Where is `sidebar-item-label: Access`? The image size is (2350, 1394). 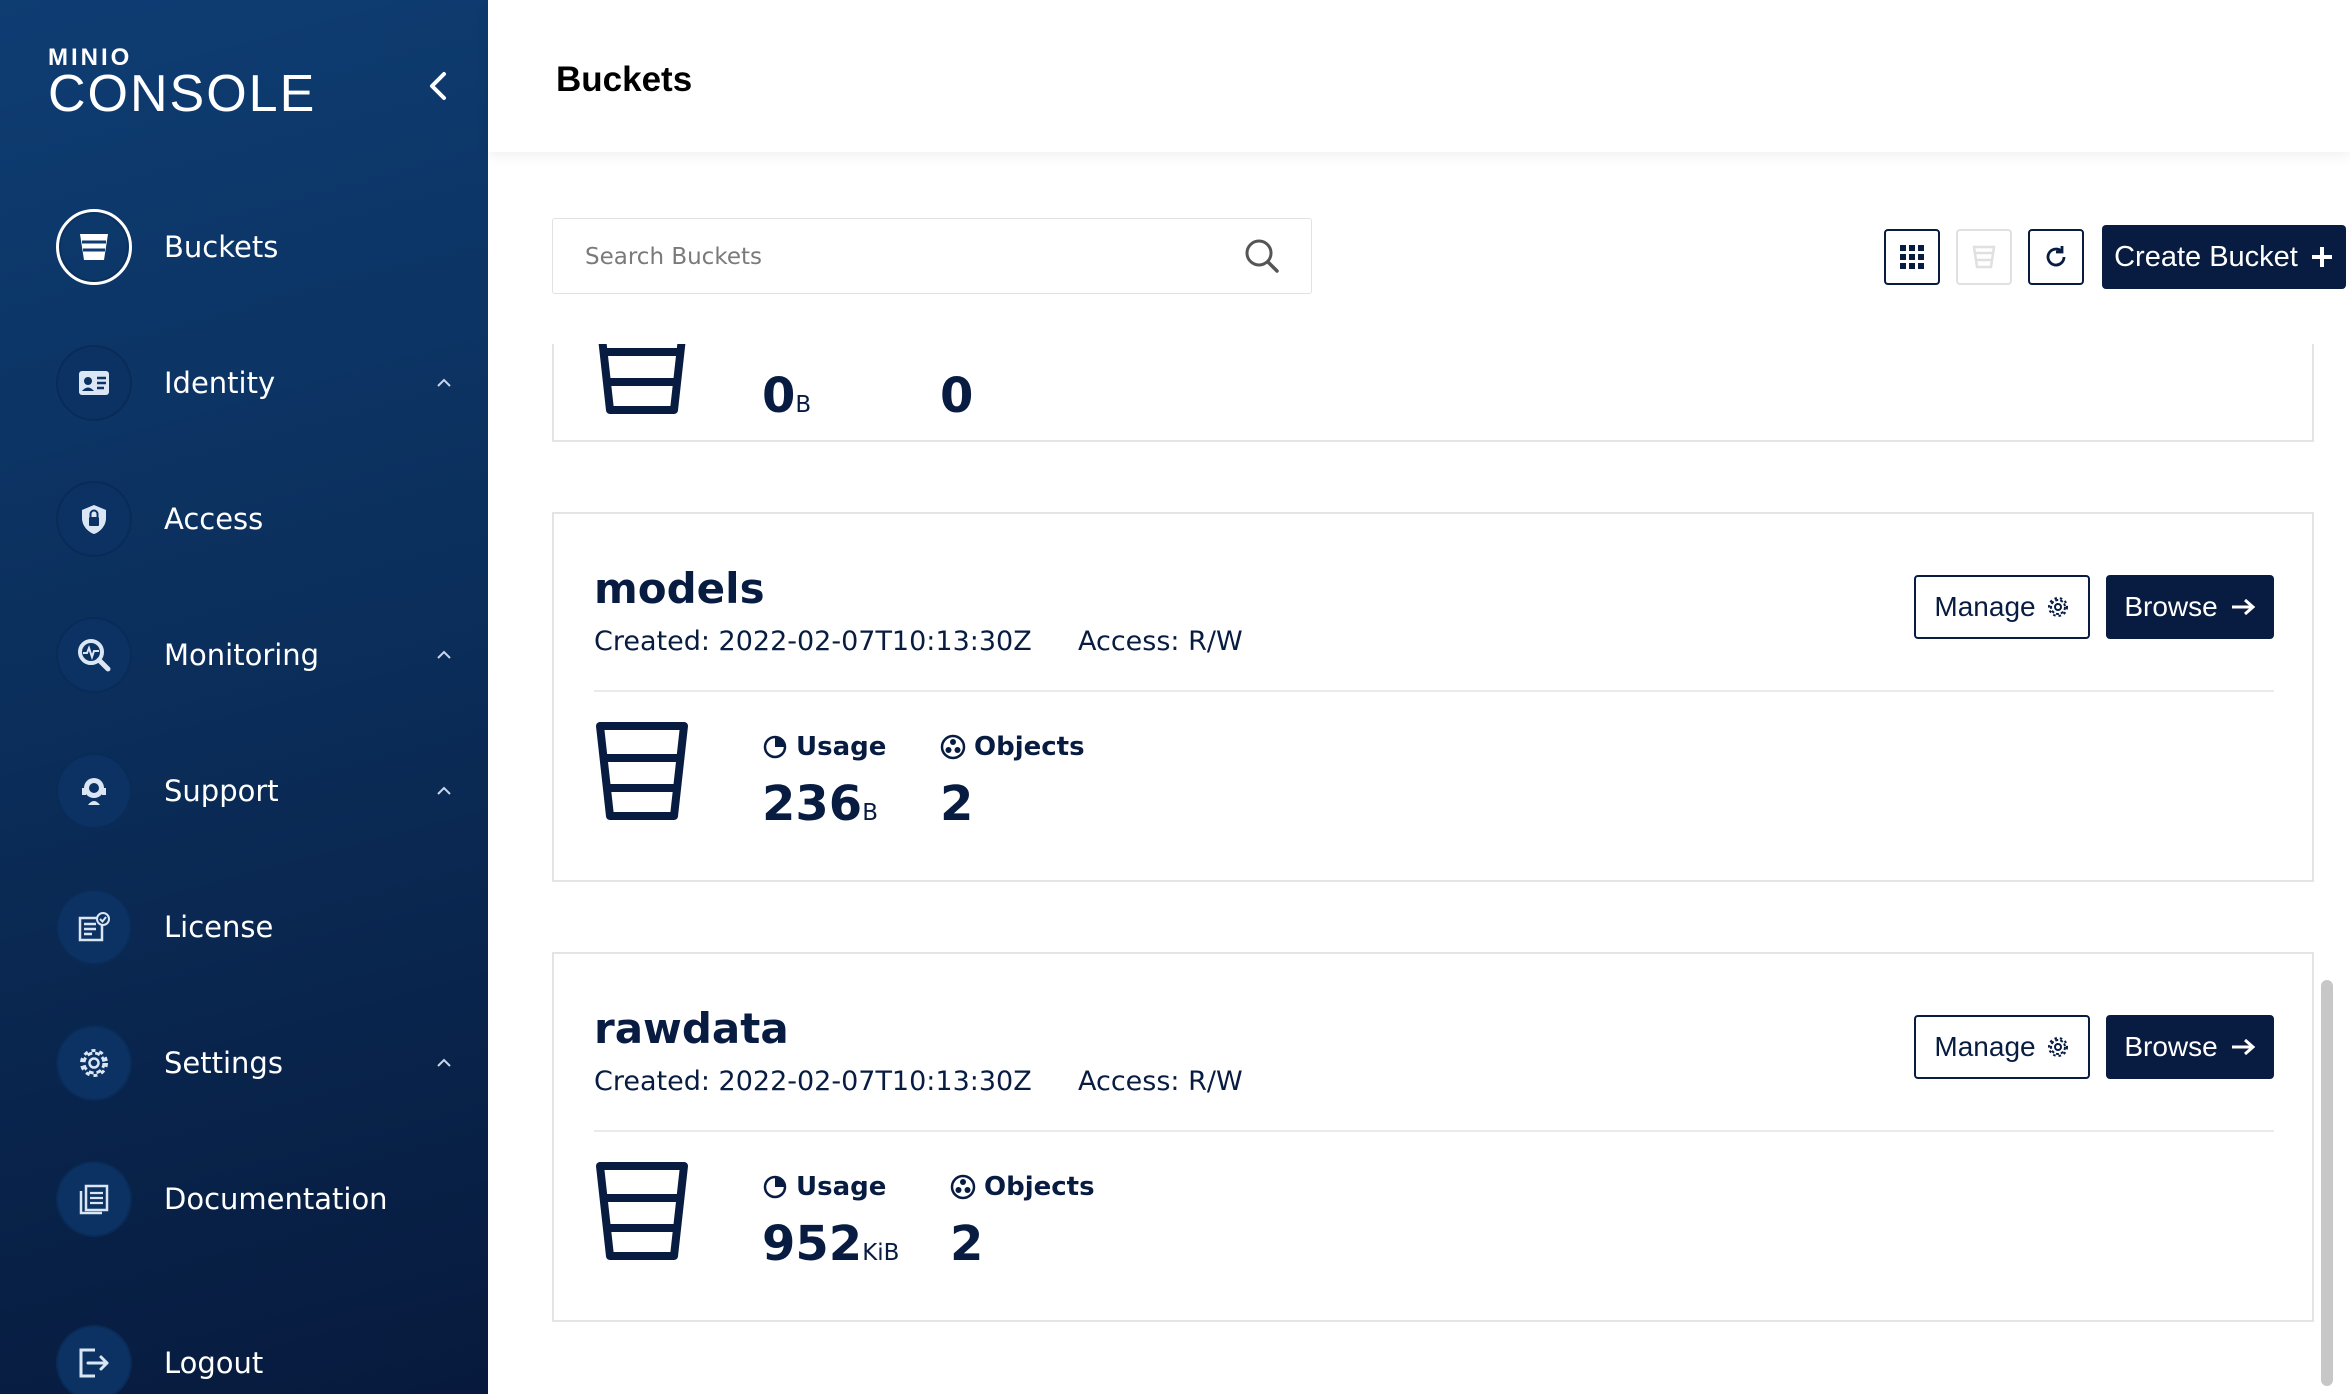 sidebar-item-label: Access is located at coordinates (214, 519).